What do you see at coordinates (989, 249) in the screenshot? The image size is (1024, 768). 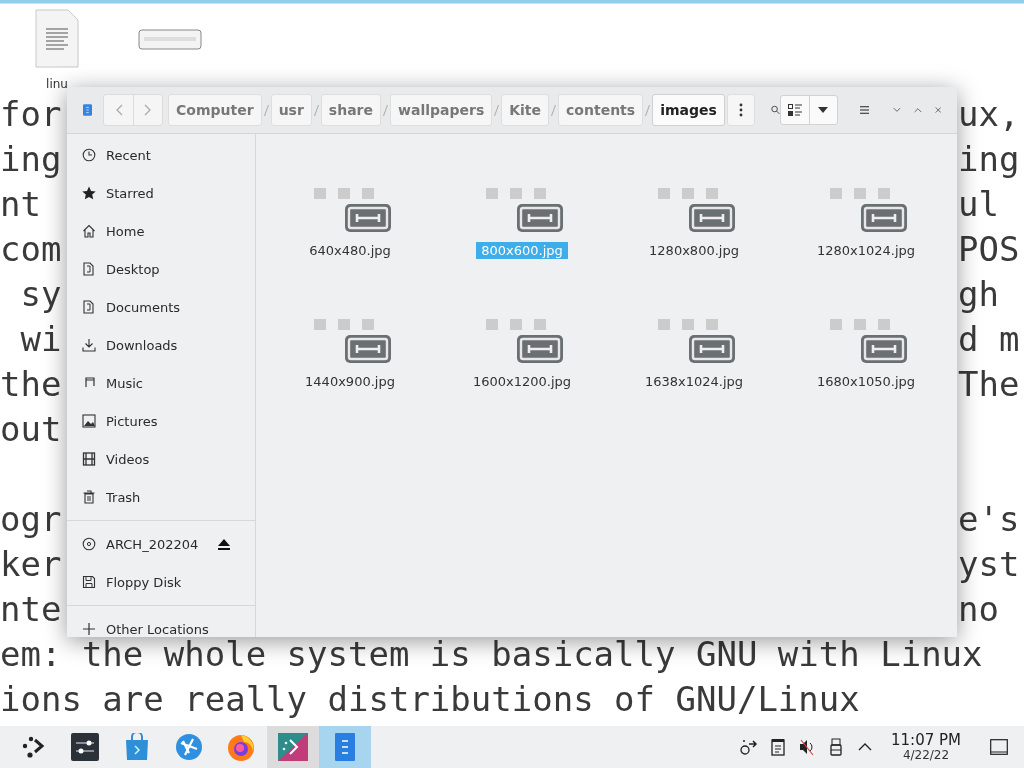 I see `document-text: POS` at bounding box center [989, 249].